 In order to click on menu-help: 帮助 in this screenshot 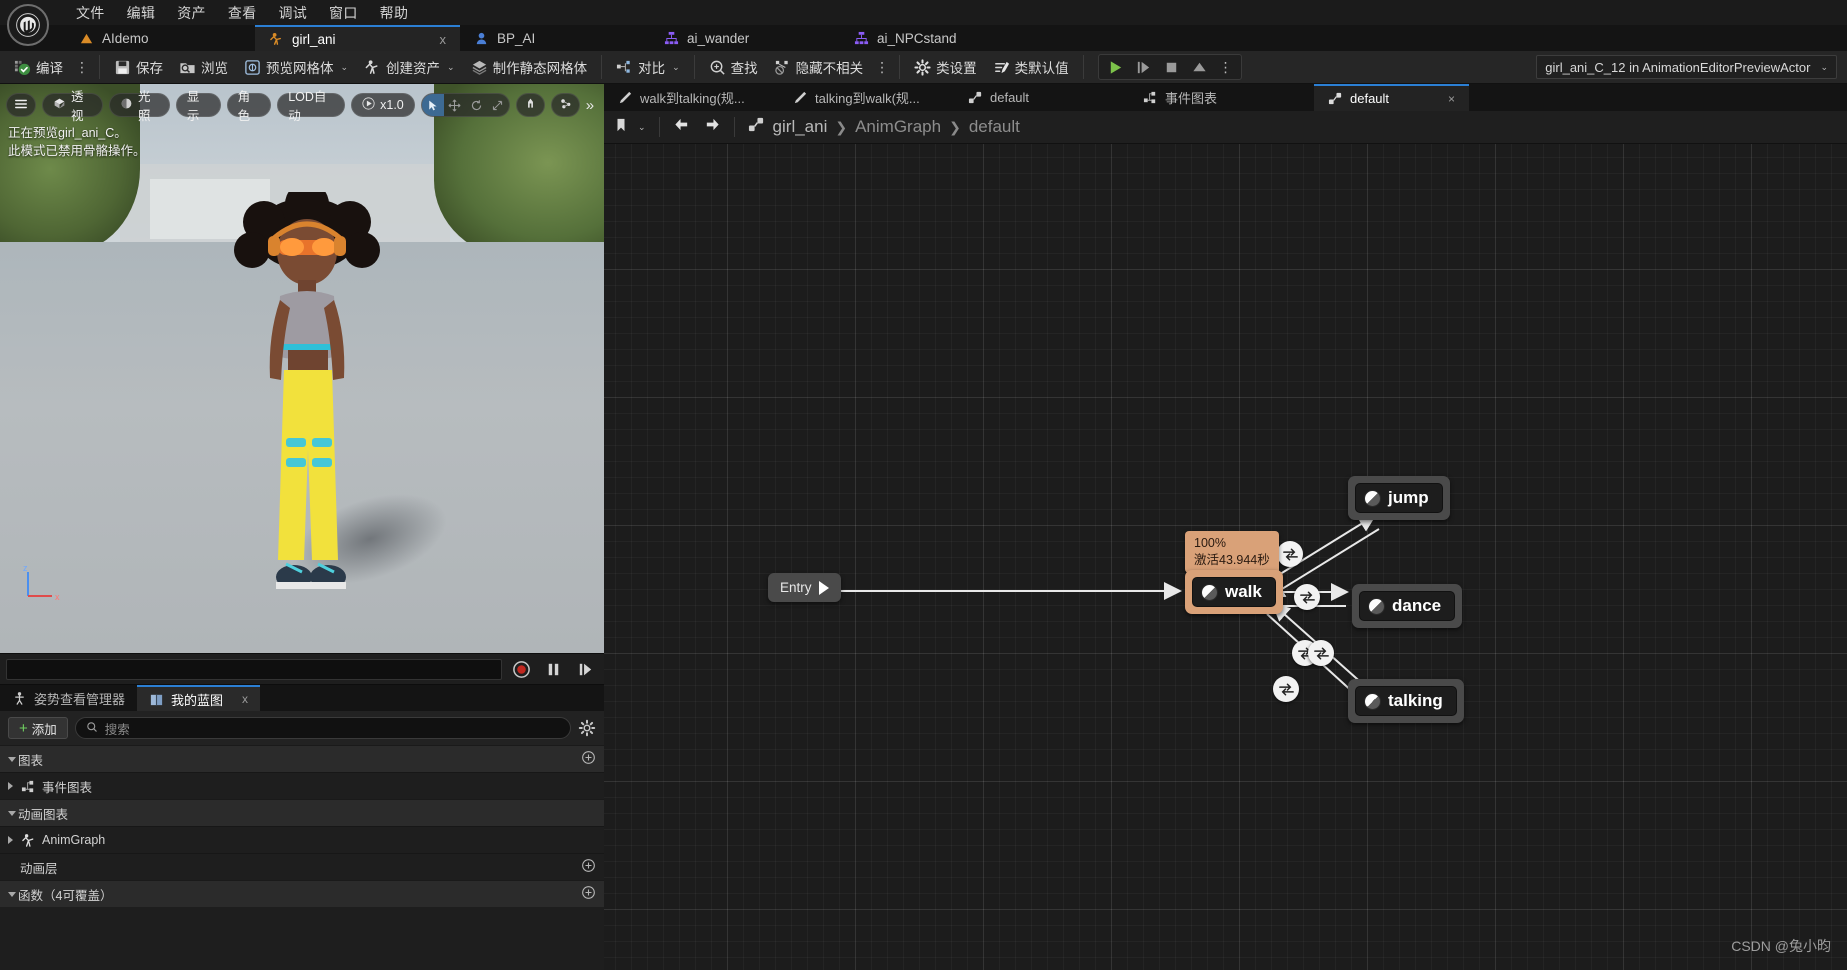, I will do `click(394, 13)`.